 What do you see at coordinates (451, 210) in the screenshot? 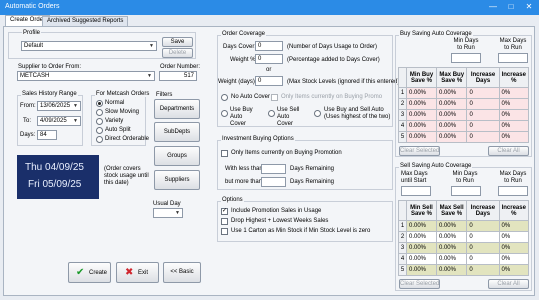
I see `column-header: Max Sell Save %` at bounding box center [451, 210].